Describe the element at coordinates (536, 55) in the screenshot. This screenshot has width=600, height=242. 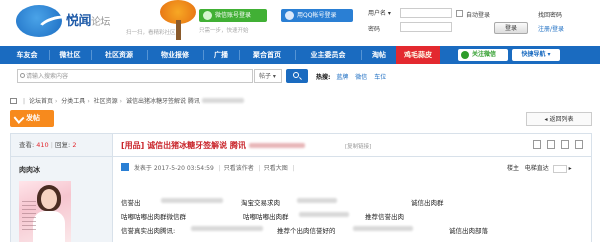
I see `quick-nav-button: 快捷导航 ▾` at that location.